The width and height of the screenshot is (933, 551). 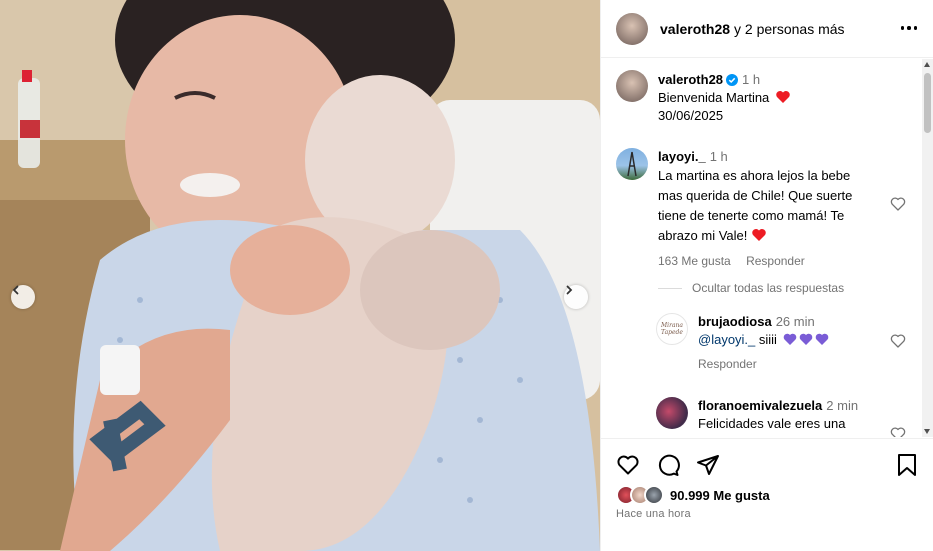 What do you see at coordinates (640, 495) in the screenshot?
I see `likers-avatars` at bounding box center [640, 495].